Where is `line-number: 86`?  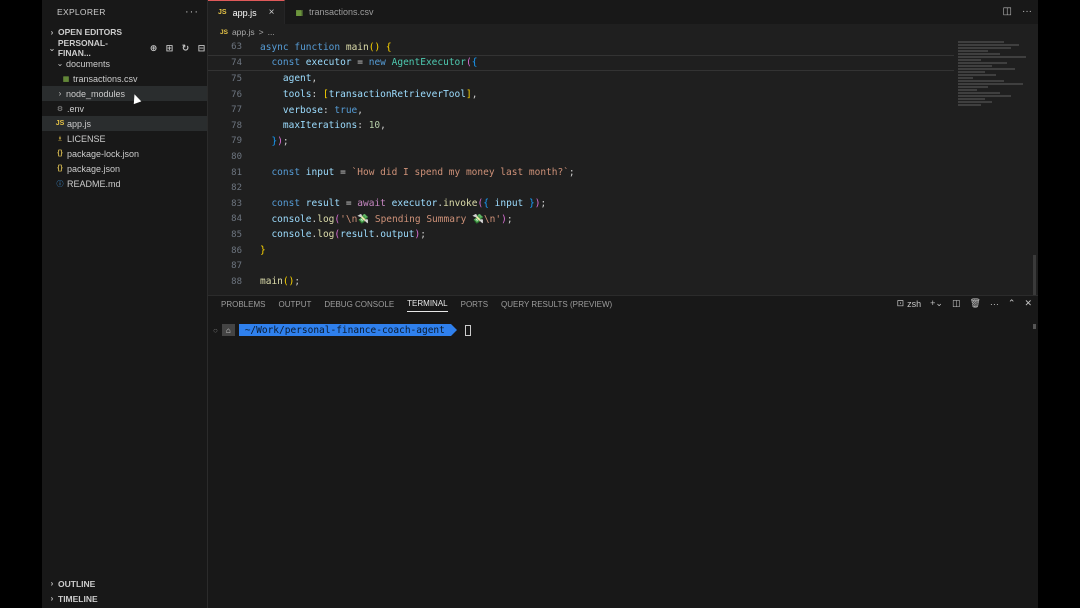
line-number: 86 is located at coordinates (236, 250).